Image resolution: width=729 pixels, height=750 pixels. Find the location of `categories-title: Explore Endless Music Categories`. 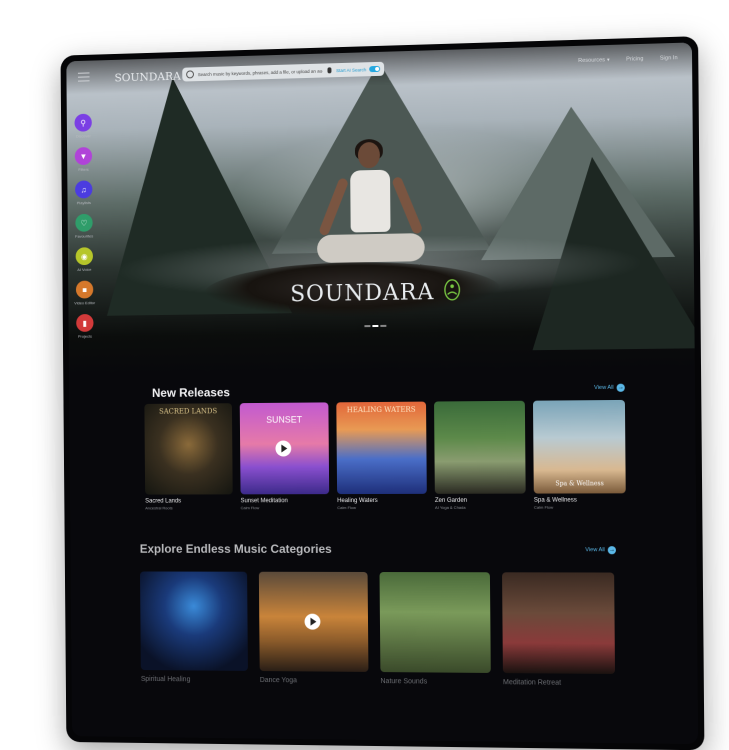

categories-title: Explore Endless Music Categories is located at coordinates (235, 548).